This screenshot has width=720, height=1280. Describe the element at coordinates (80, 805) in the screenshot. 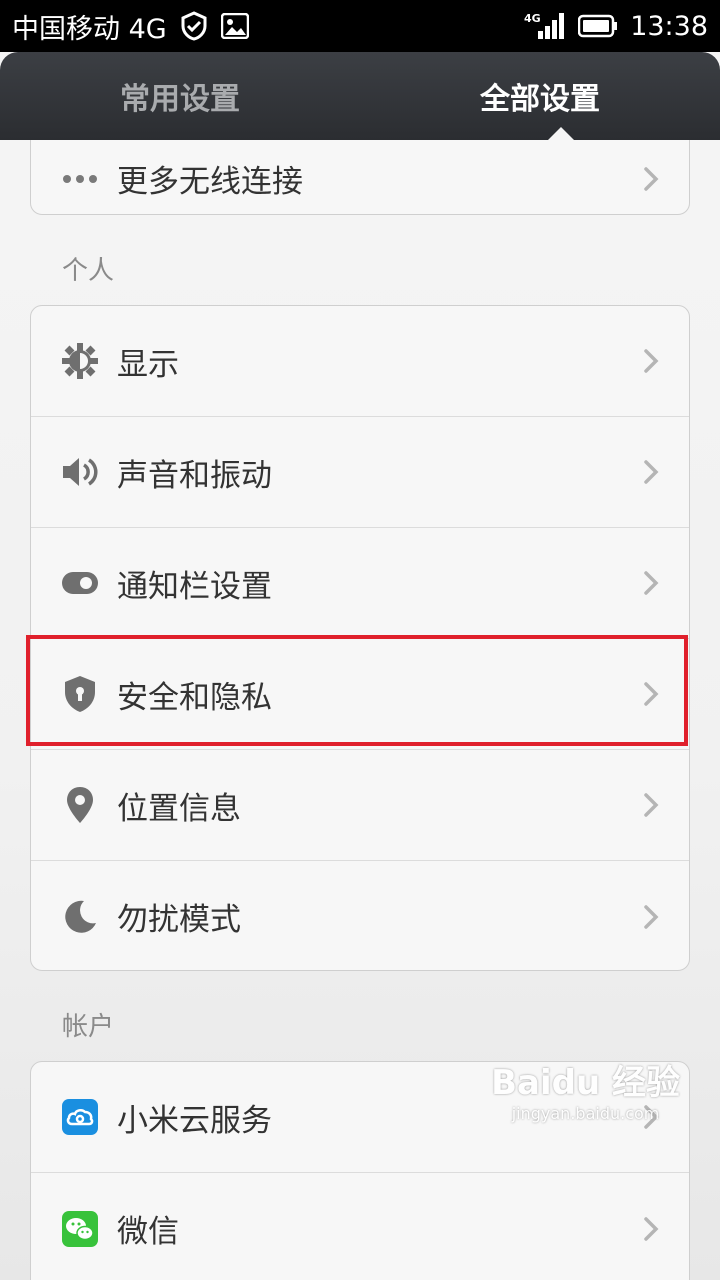

I see `location-pin-icon` at that location.